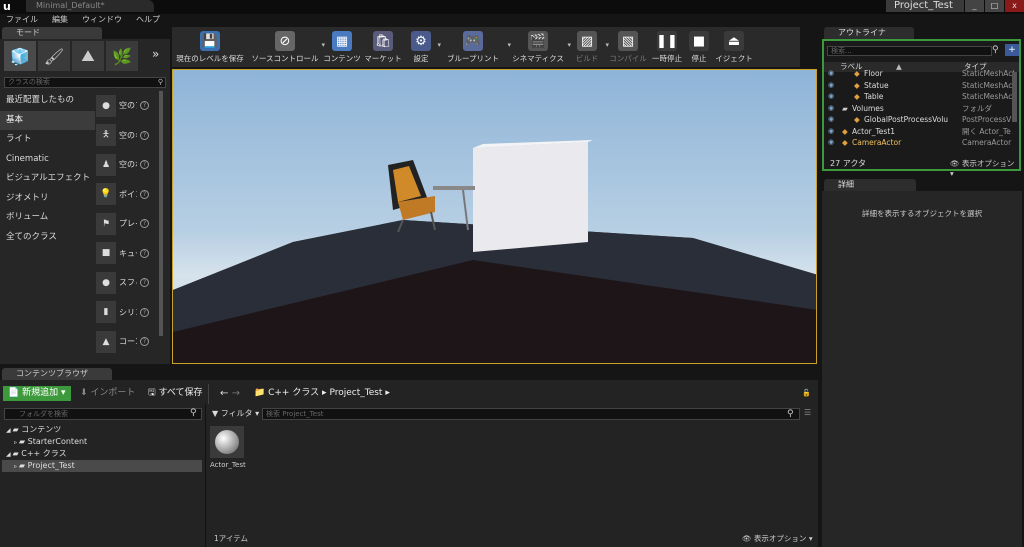 The width and height of the screenshot is (1024, 547). What do you see at coordinates (127, 342) in the screenshot?
I see `placeable-item: ▲コーン?` at bounding box center [127, 342].